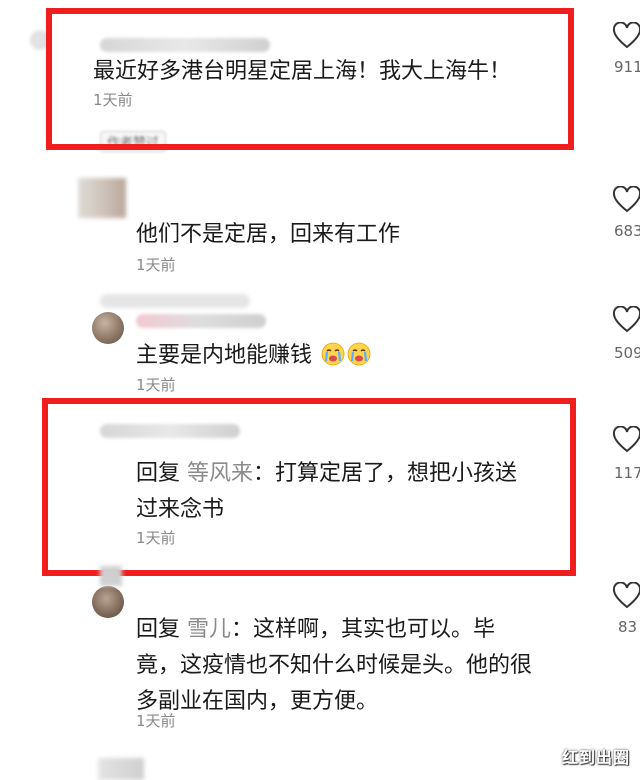  What do you see at coordinates (156, 538) in the screenshot?
I see `comment-4-time: 1天前` at bounding box center [156, 538].